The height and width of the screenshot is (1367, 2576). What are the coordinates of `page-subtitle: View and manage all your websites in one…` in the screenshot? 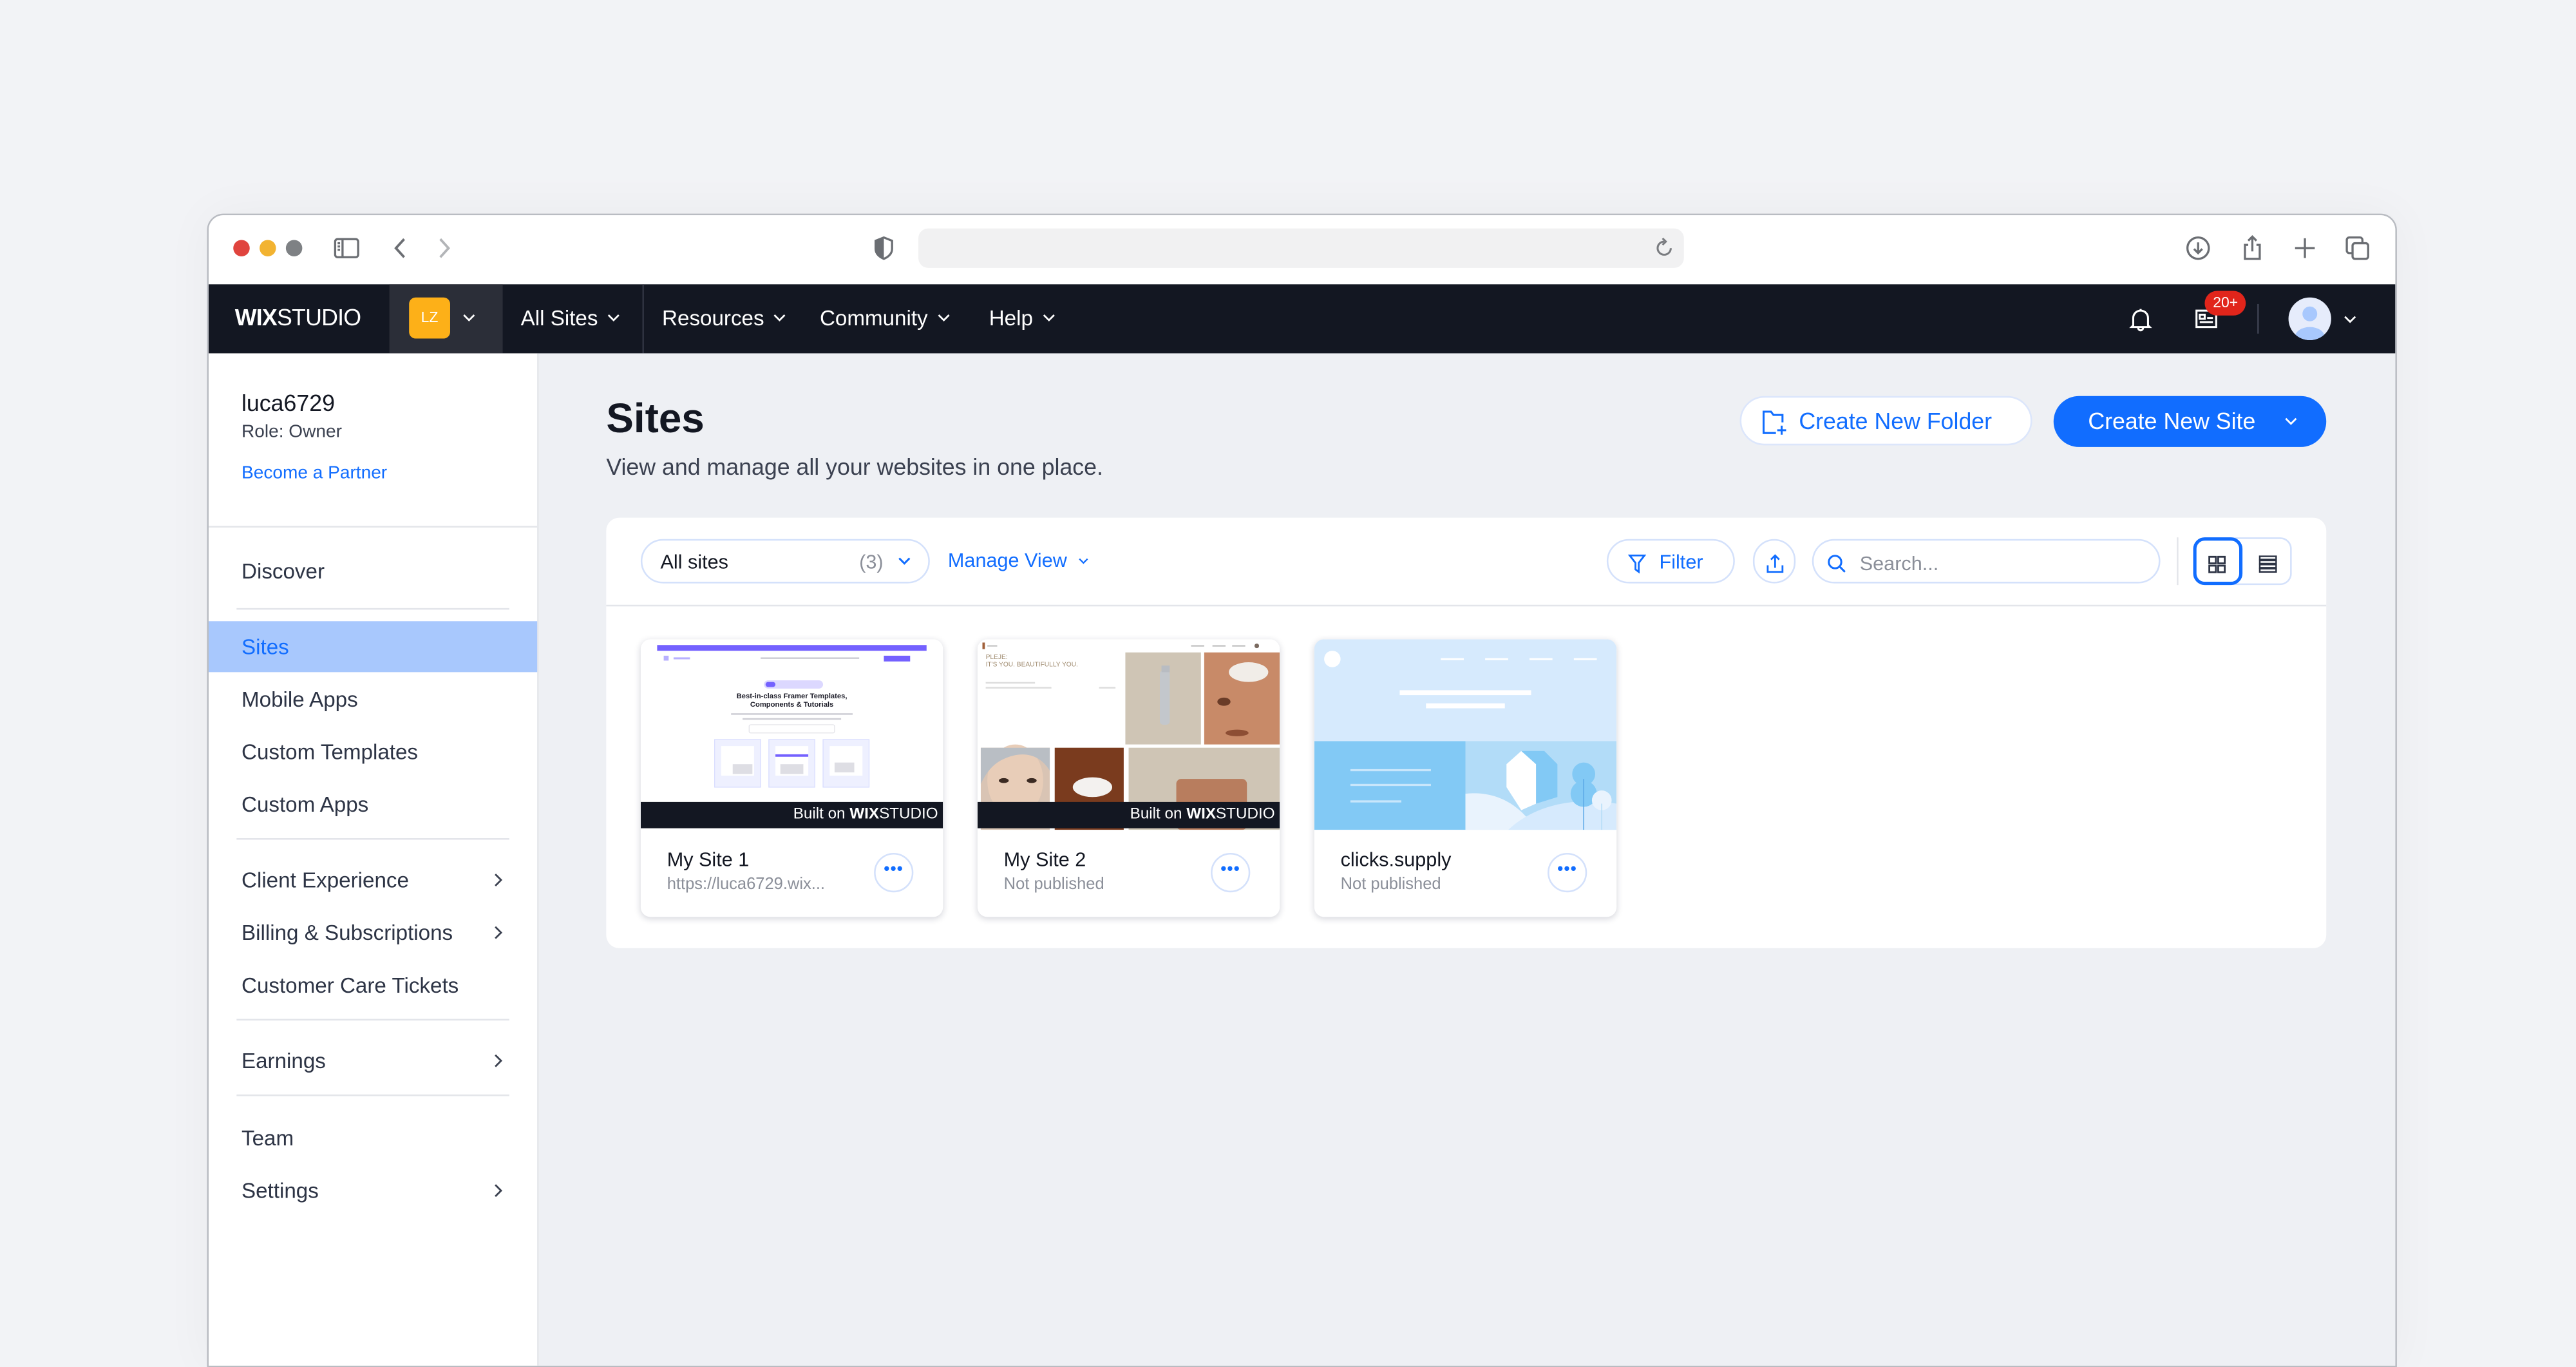 It's located at (854, 467).